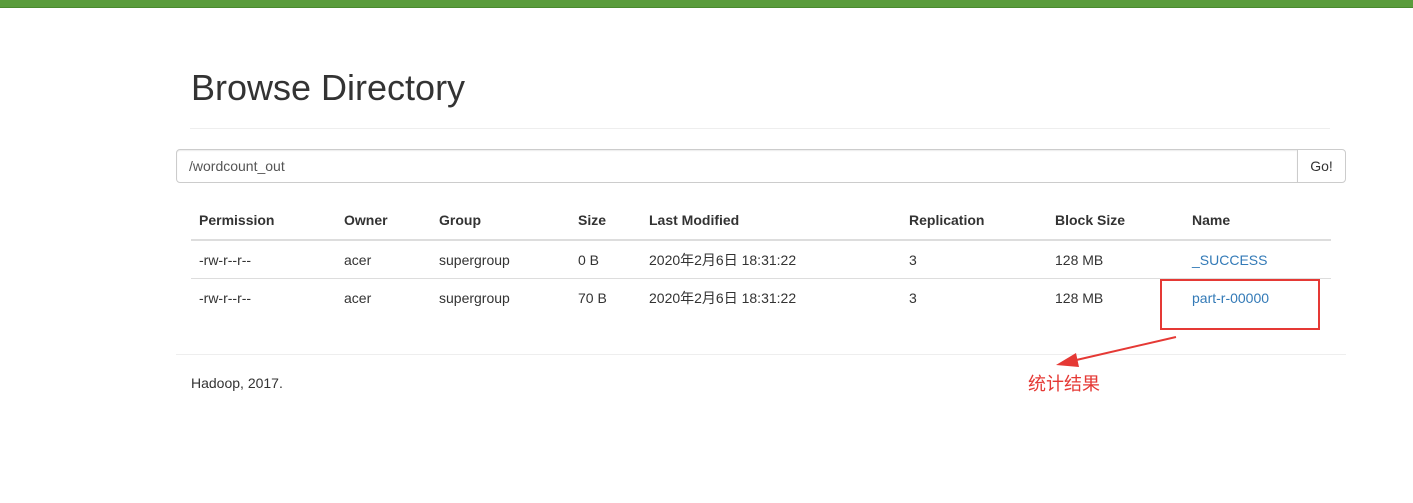  What do you see at coordinates (760, 128) in the screenshot?
I see `header-divider` at bounding box center [760, 128].